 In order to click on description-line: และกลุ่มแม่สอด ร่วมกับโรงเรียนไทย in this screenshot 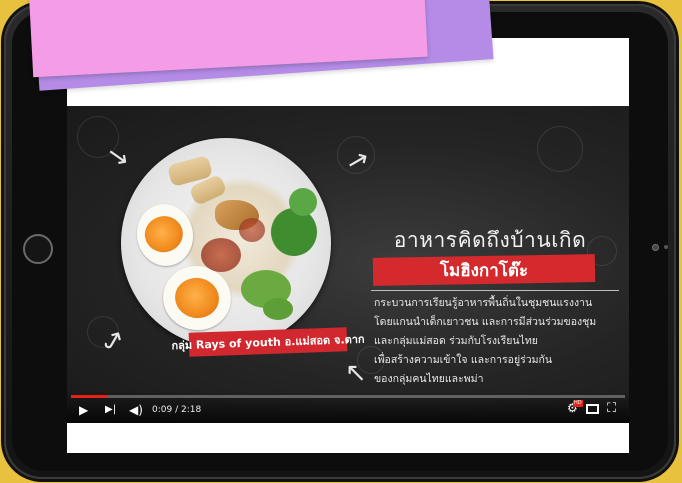, I will do `click(456, 341)`.